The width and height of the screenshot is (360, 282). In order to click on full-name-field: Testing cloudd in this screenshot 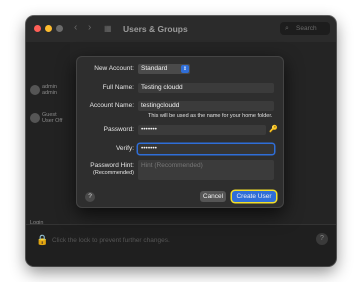, I will do `click(206, 88)`.